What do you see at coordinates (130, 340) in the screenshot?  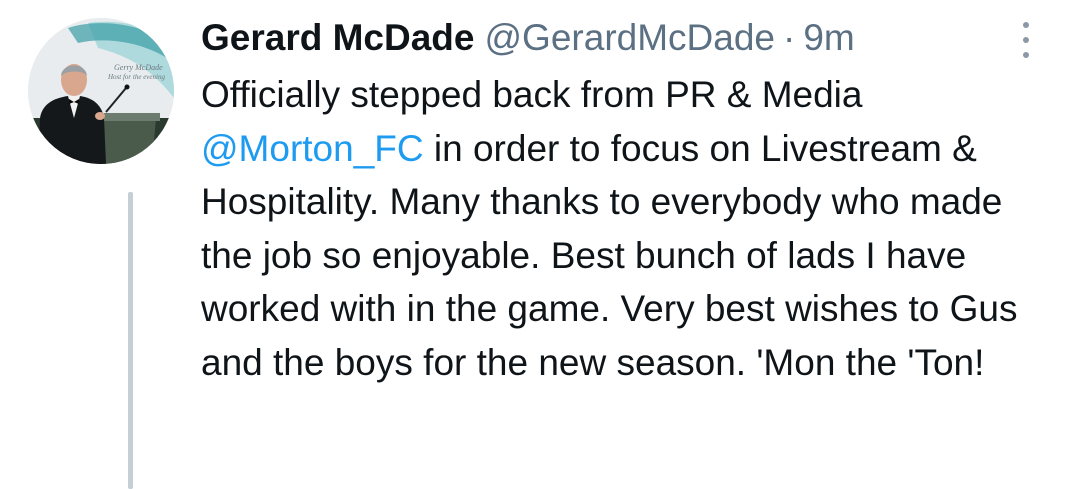 I see `thread-line` at bounding box center [130, 340].